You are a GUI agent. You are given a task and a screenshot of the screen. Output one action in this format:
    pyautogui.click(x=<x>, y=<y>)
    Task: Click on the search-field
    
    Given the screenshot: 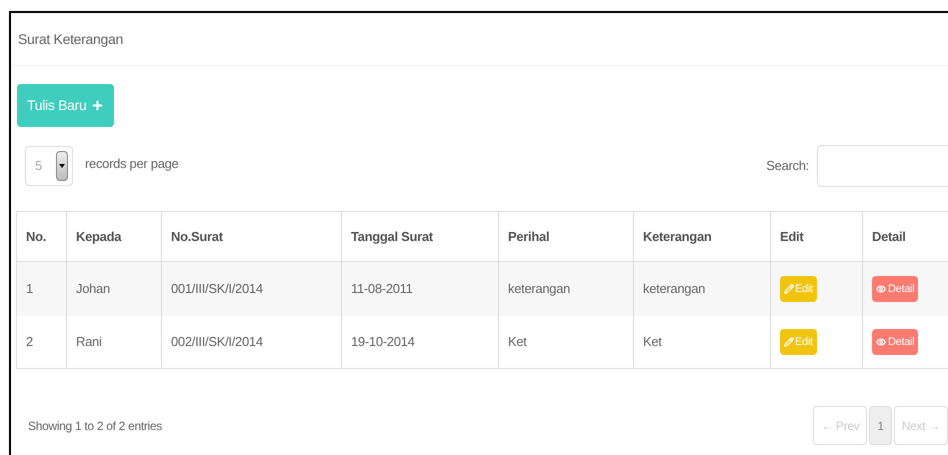 What is the action you would take?
    pyautogui.click(x=882, y=166)
    